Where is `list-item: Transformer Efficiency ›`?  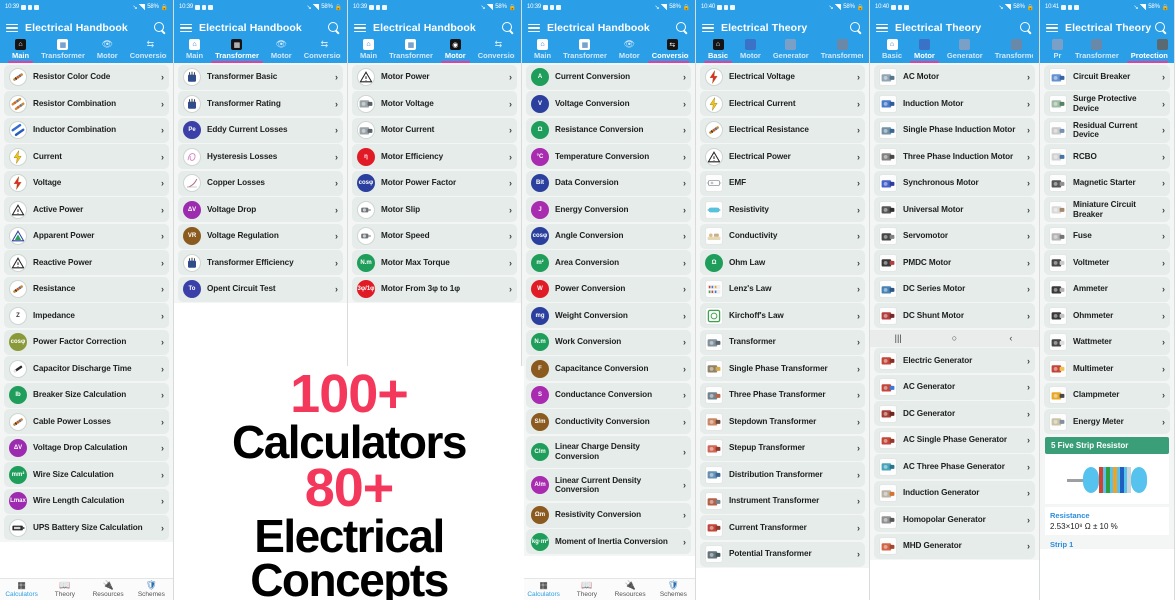
list-item: Transformer Efficiency › is located at coordinates (260, 262).